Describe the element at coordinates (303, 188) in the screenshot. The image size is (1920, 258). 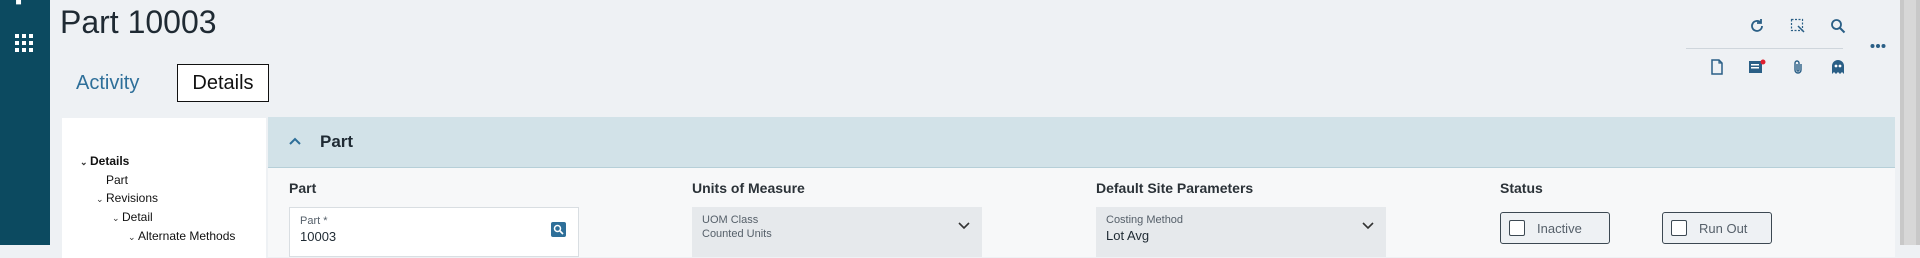
I see `section-label-part: Part` at that location.